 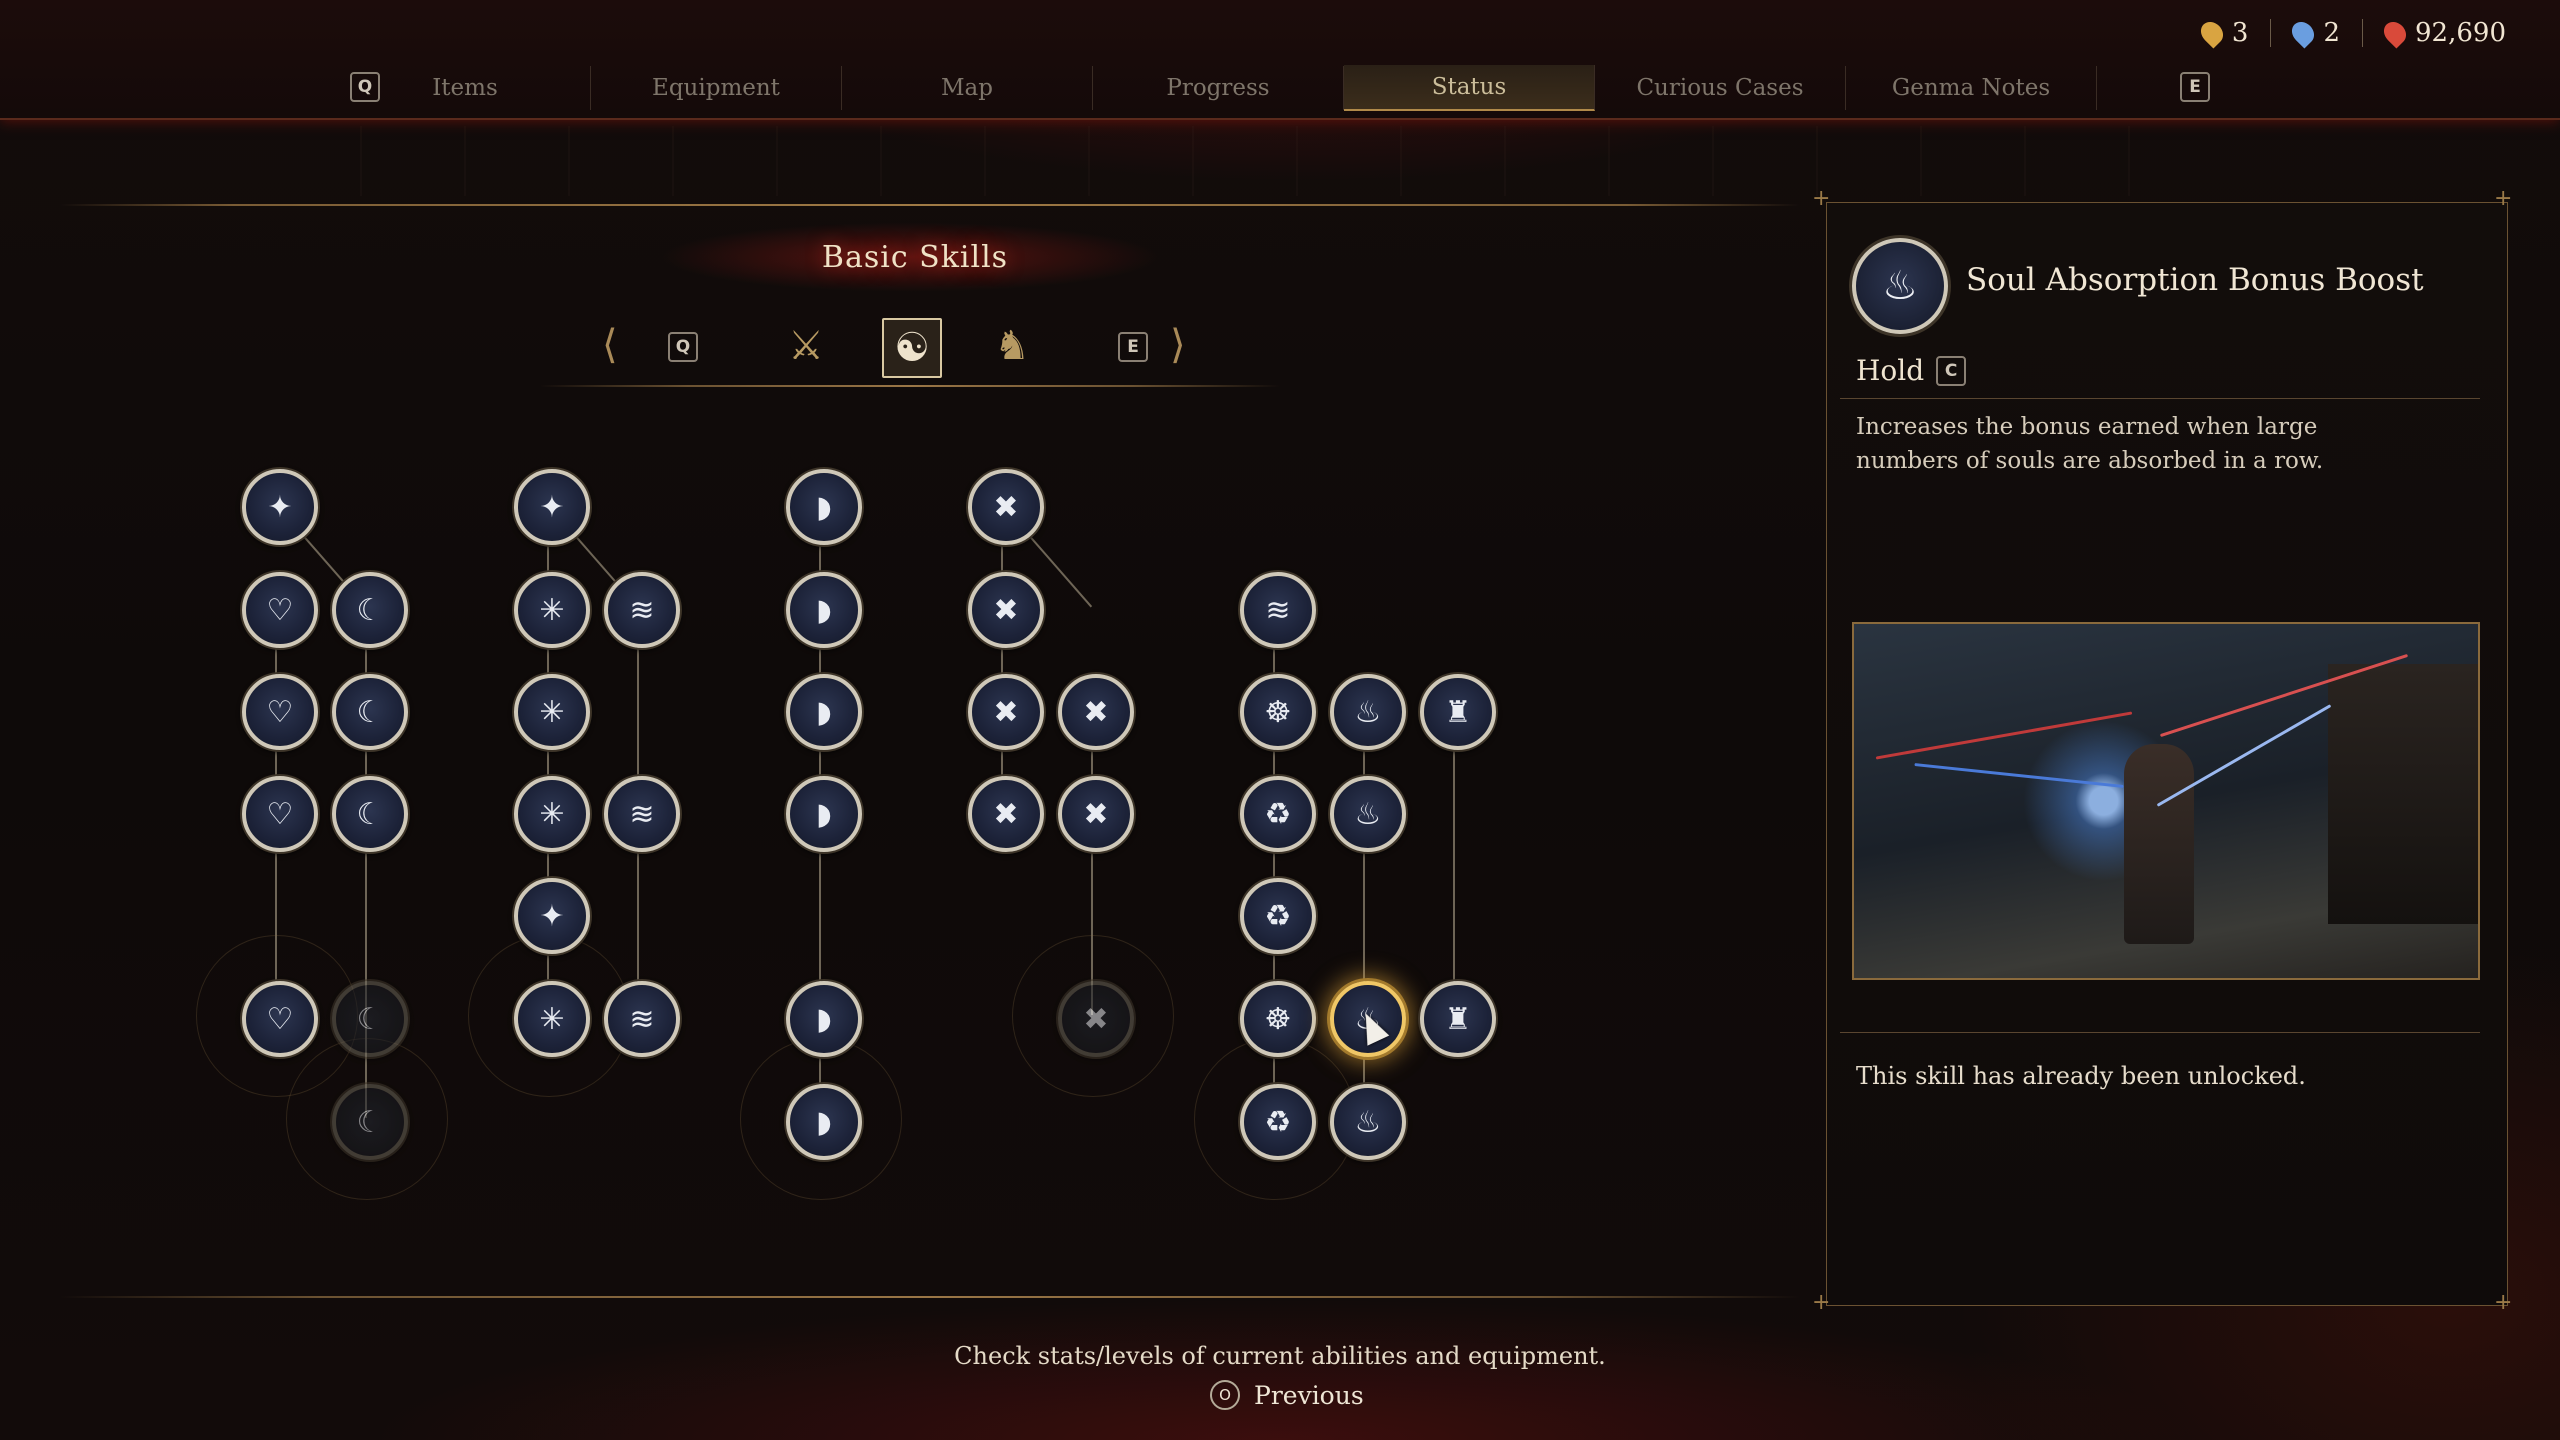 I want to click on skill-status: This skill has already been unlocked., so click(x=2081, y=1076).